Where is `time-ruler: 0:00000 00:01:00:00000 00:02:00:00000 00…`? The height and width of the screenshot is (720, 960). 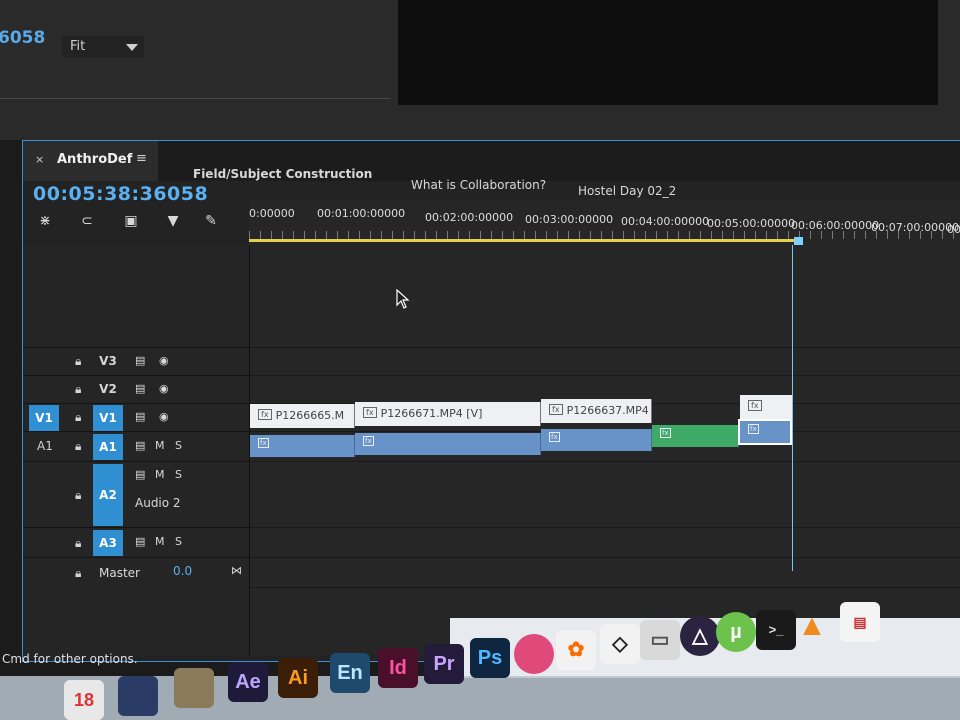 time-ruler: 0:00000 00:01:00:00000 00:02:00:00000 00… is located at coordinates (604, 222).